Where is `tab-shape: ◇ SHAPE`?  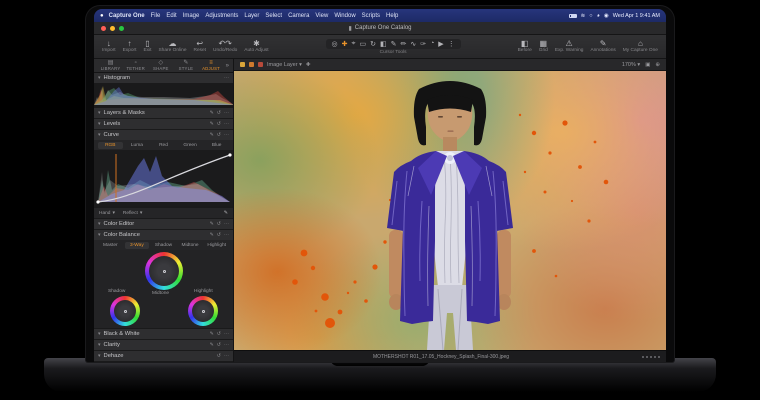
tab-shape: ◇ SHAPE is located at coordinates (160, 65).